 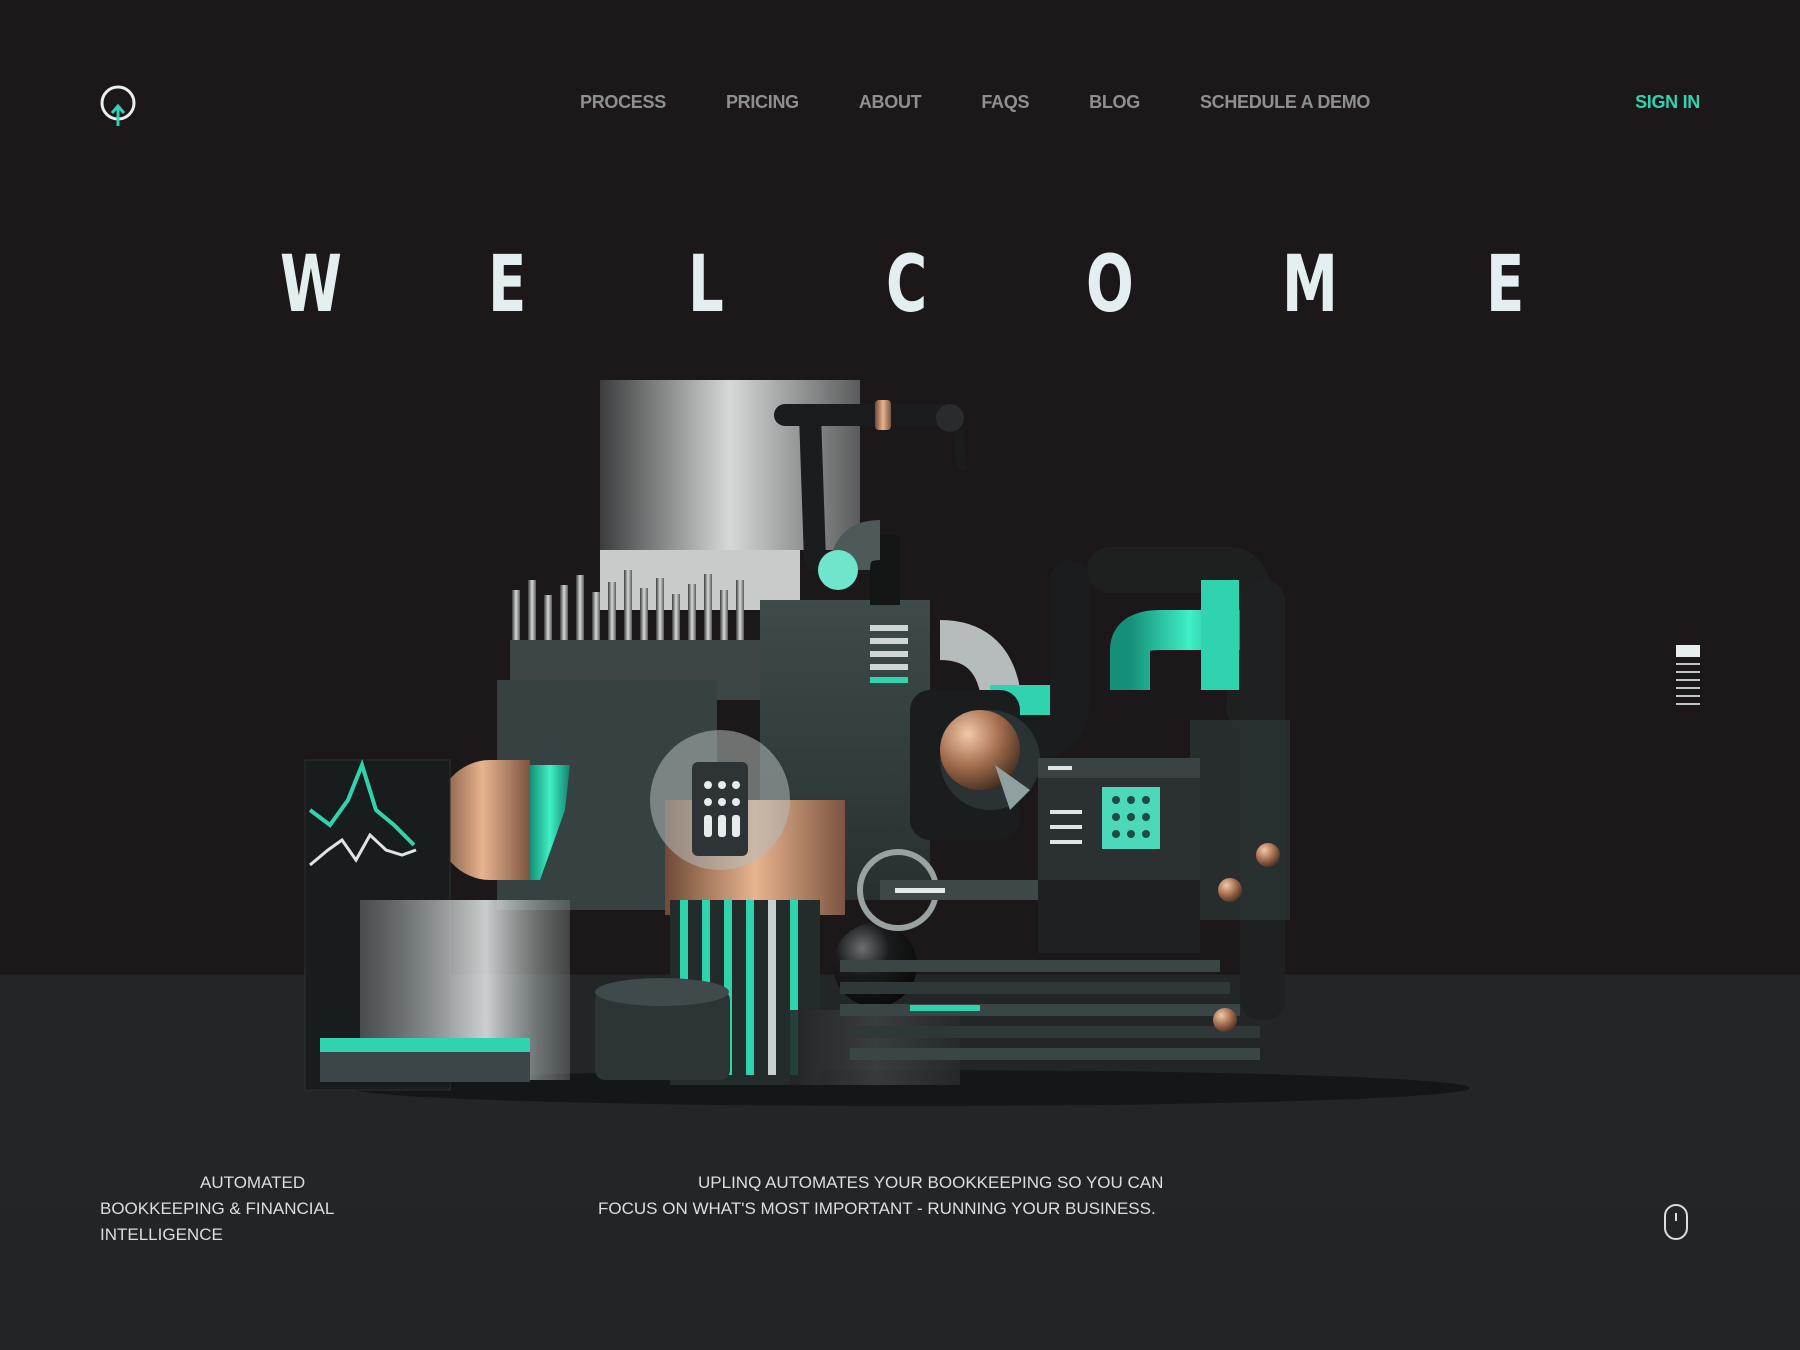 I want to click on section-progress-icon, so click(x=1688, y=676).